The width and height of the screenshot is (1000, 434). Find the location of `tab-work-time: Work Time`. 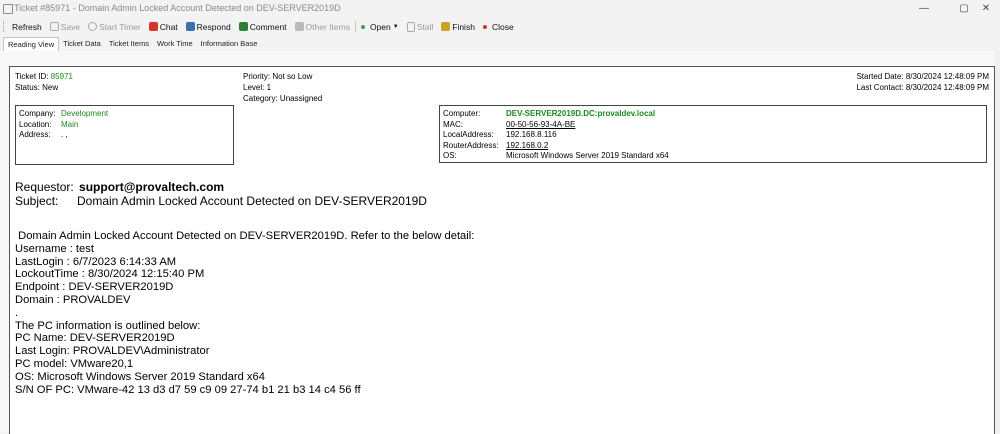

tab-work-time: Work Time is located at coordinates (175, 44).